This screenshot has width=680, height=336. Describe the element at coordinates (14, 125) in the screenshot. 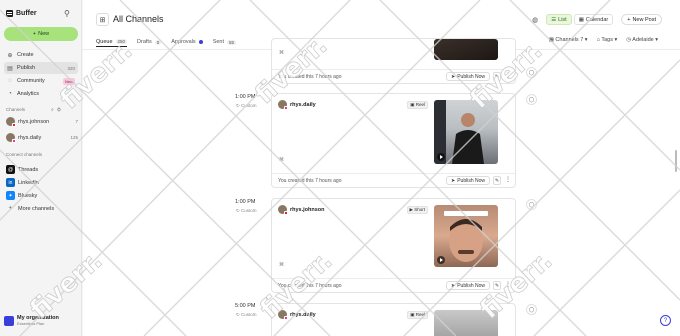

I see `youtube-icon` at that location.